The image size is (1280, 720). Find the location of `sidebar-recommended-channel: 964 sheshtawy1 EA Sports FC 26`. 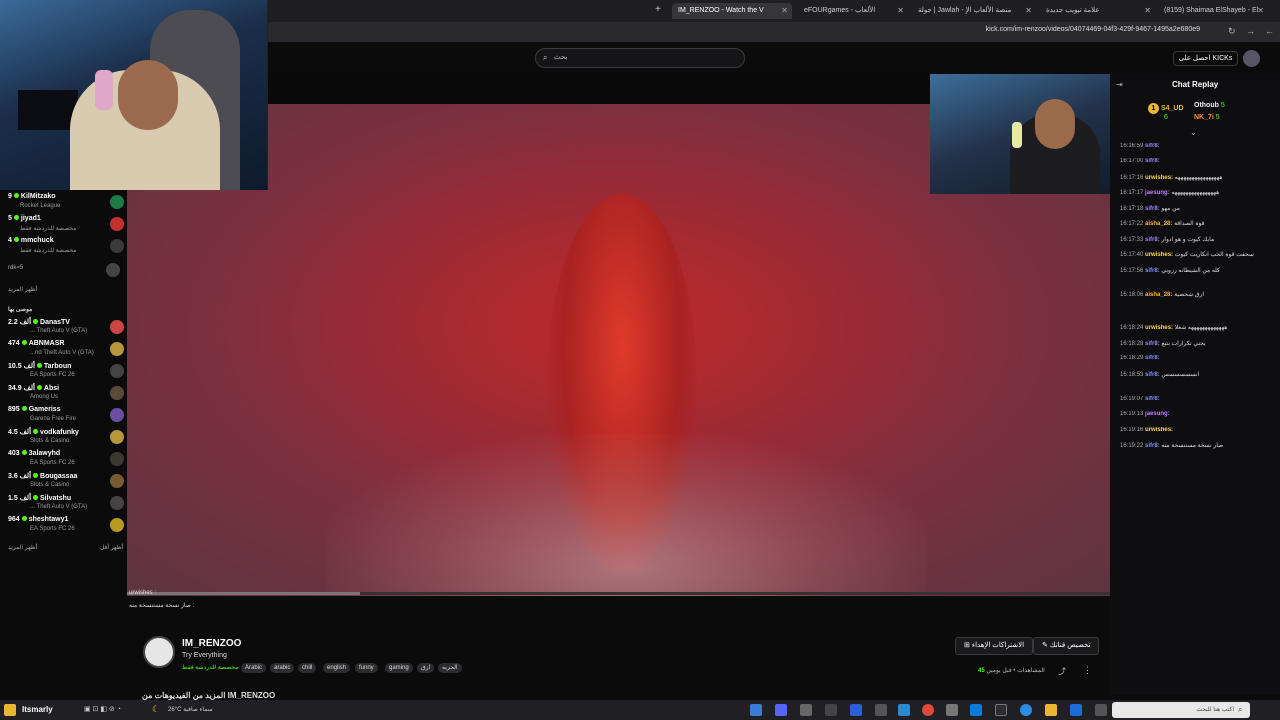

sidebar-recommended-channel: 964 sheshtawy1 EA Sports FC 26 is located at coordinates (64, 527).